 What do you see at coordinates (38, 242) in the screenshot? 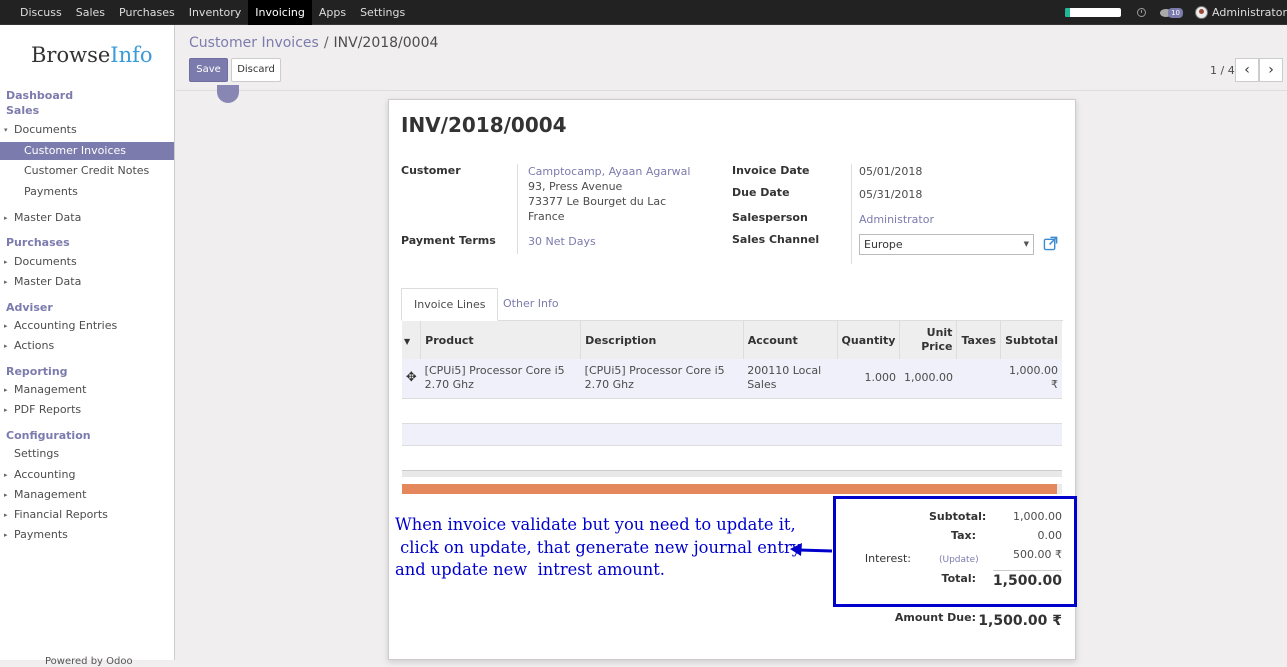
I see `sidebar-section-purchases: Purchases` at bounding box center [38, 242].